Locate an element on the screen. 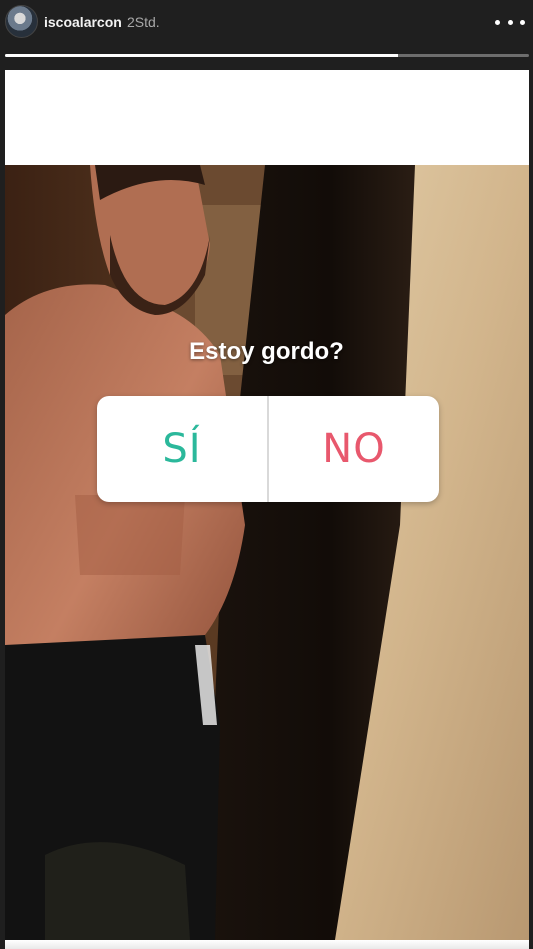  poll-question: Estoy gordo? is located at coordinates (266, 351).